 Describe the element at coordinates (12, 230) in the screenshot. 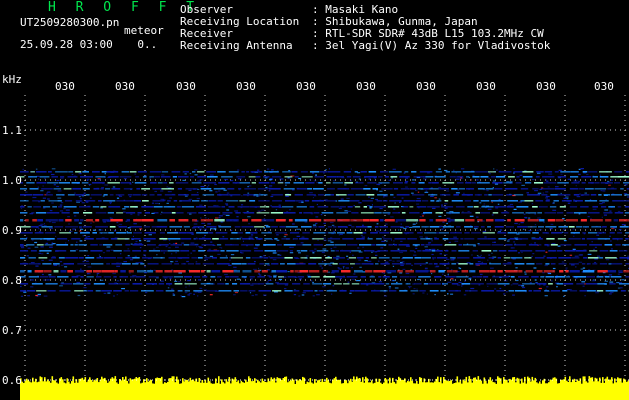

I see `y-tick-0.9: 0.9` at that location.